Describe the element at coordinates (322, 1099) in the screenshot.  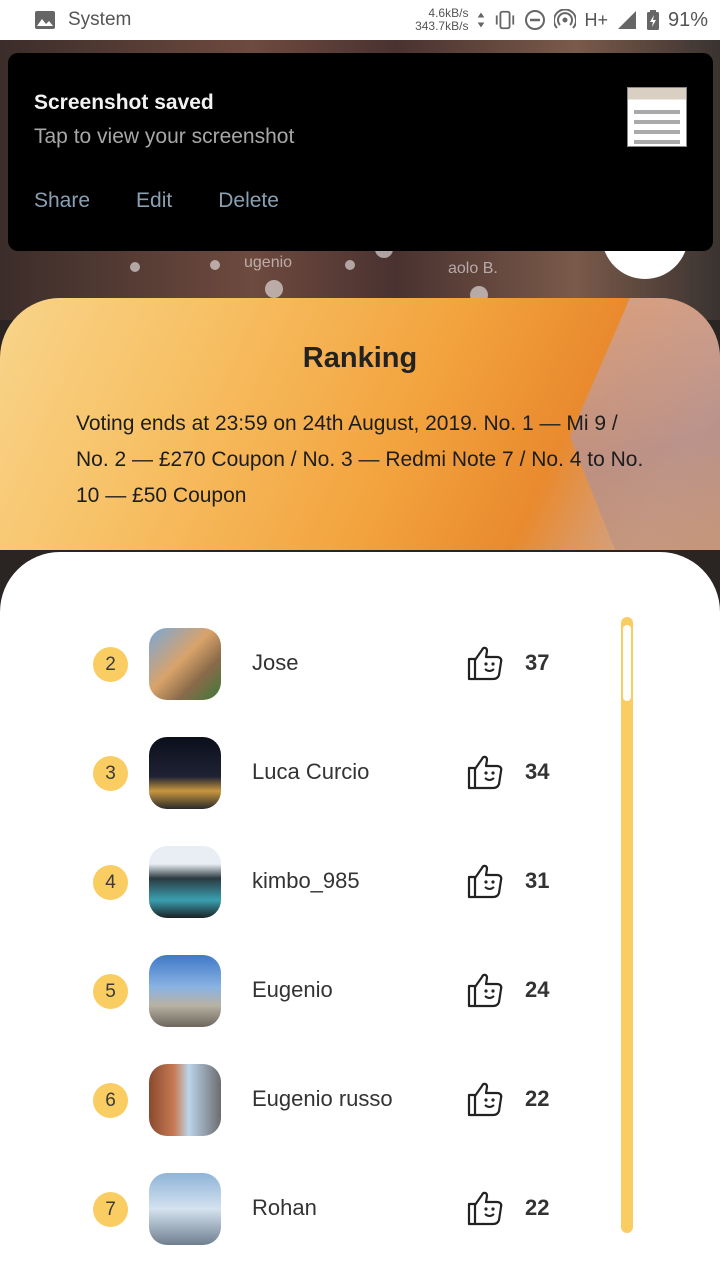
I see `user-name: Eugenio russo` at that location.